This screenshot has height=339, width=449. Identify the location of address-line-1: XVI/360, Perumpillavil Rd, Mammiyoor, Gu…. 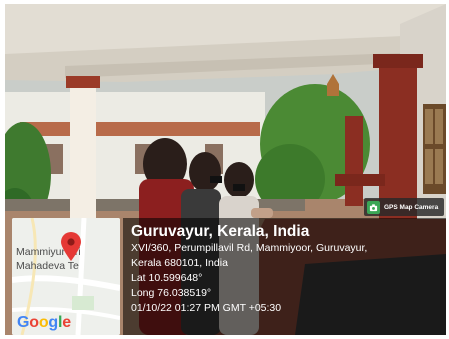
(249, 248).